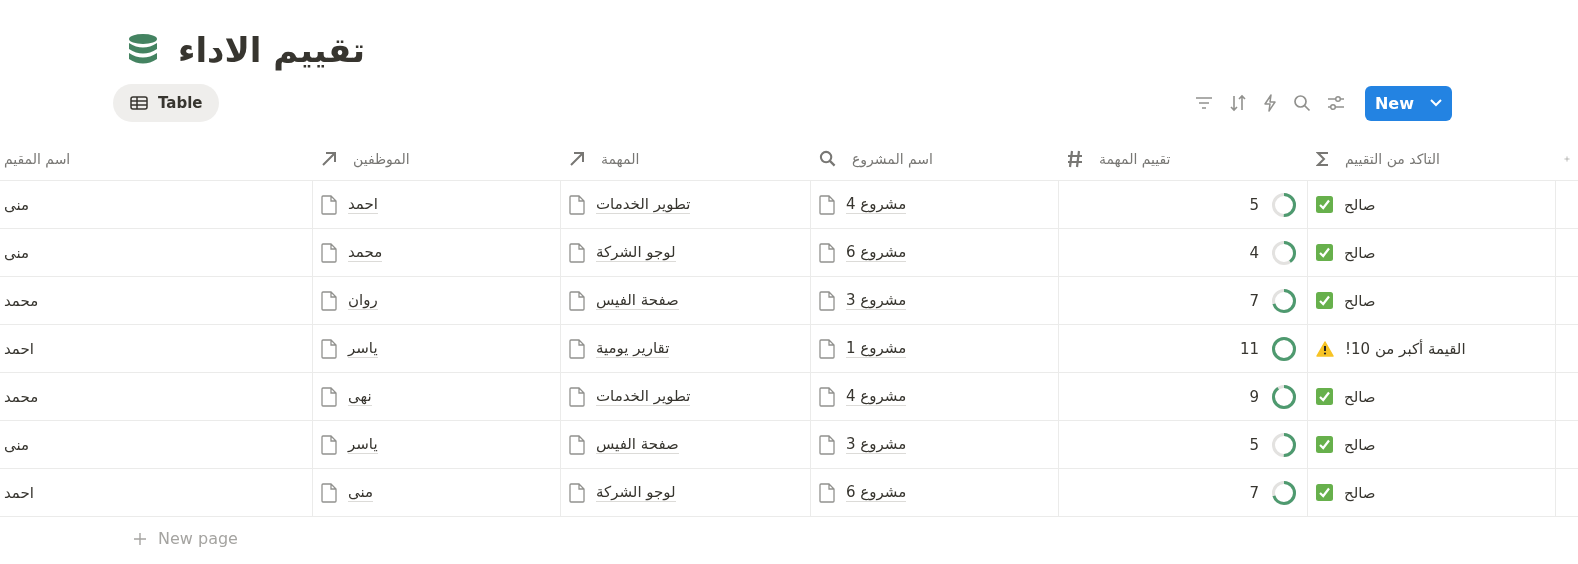  What do you see at coordinates (1335, 103) in the screenshot?
I see `settings-icon` at bounding box center [1335, 103].